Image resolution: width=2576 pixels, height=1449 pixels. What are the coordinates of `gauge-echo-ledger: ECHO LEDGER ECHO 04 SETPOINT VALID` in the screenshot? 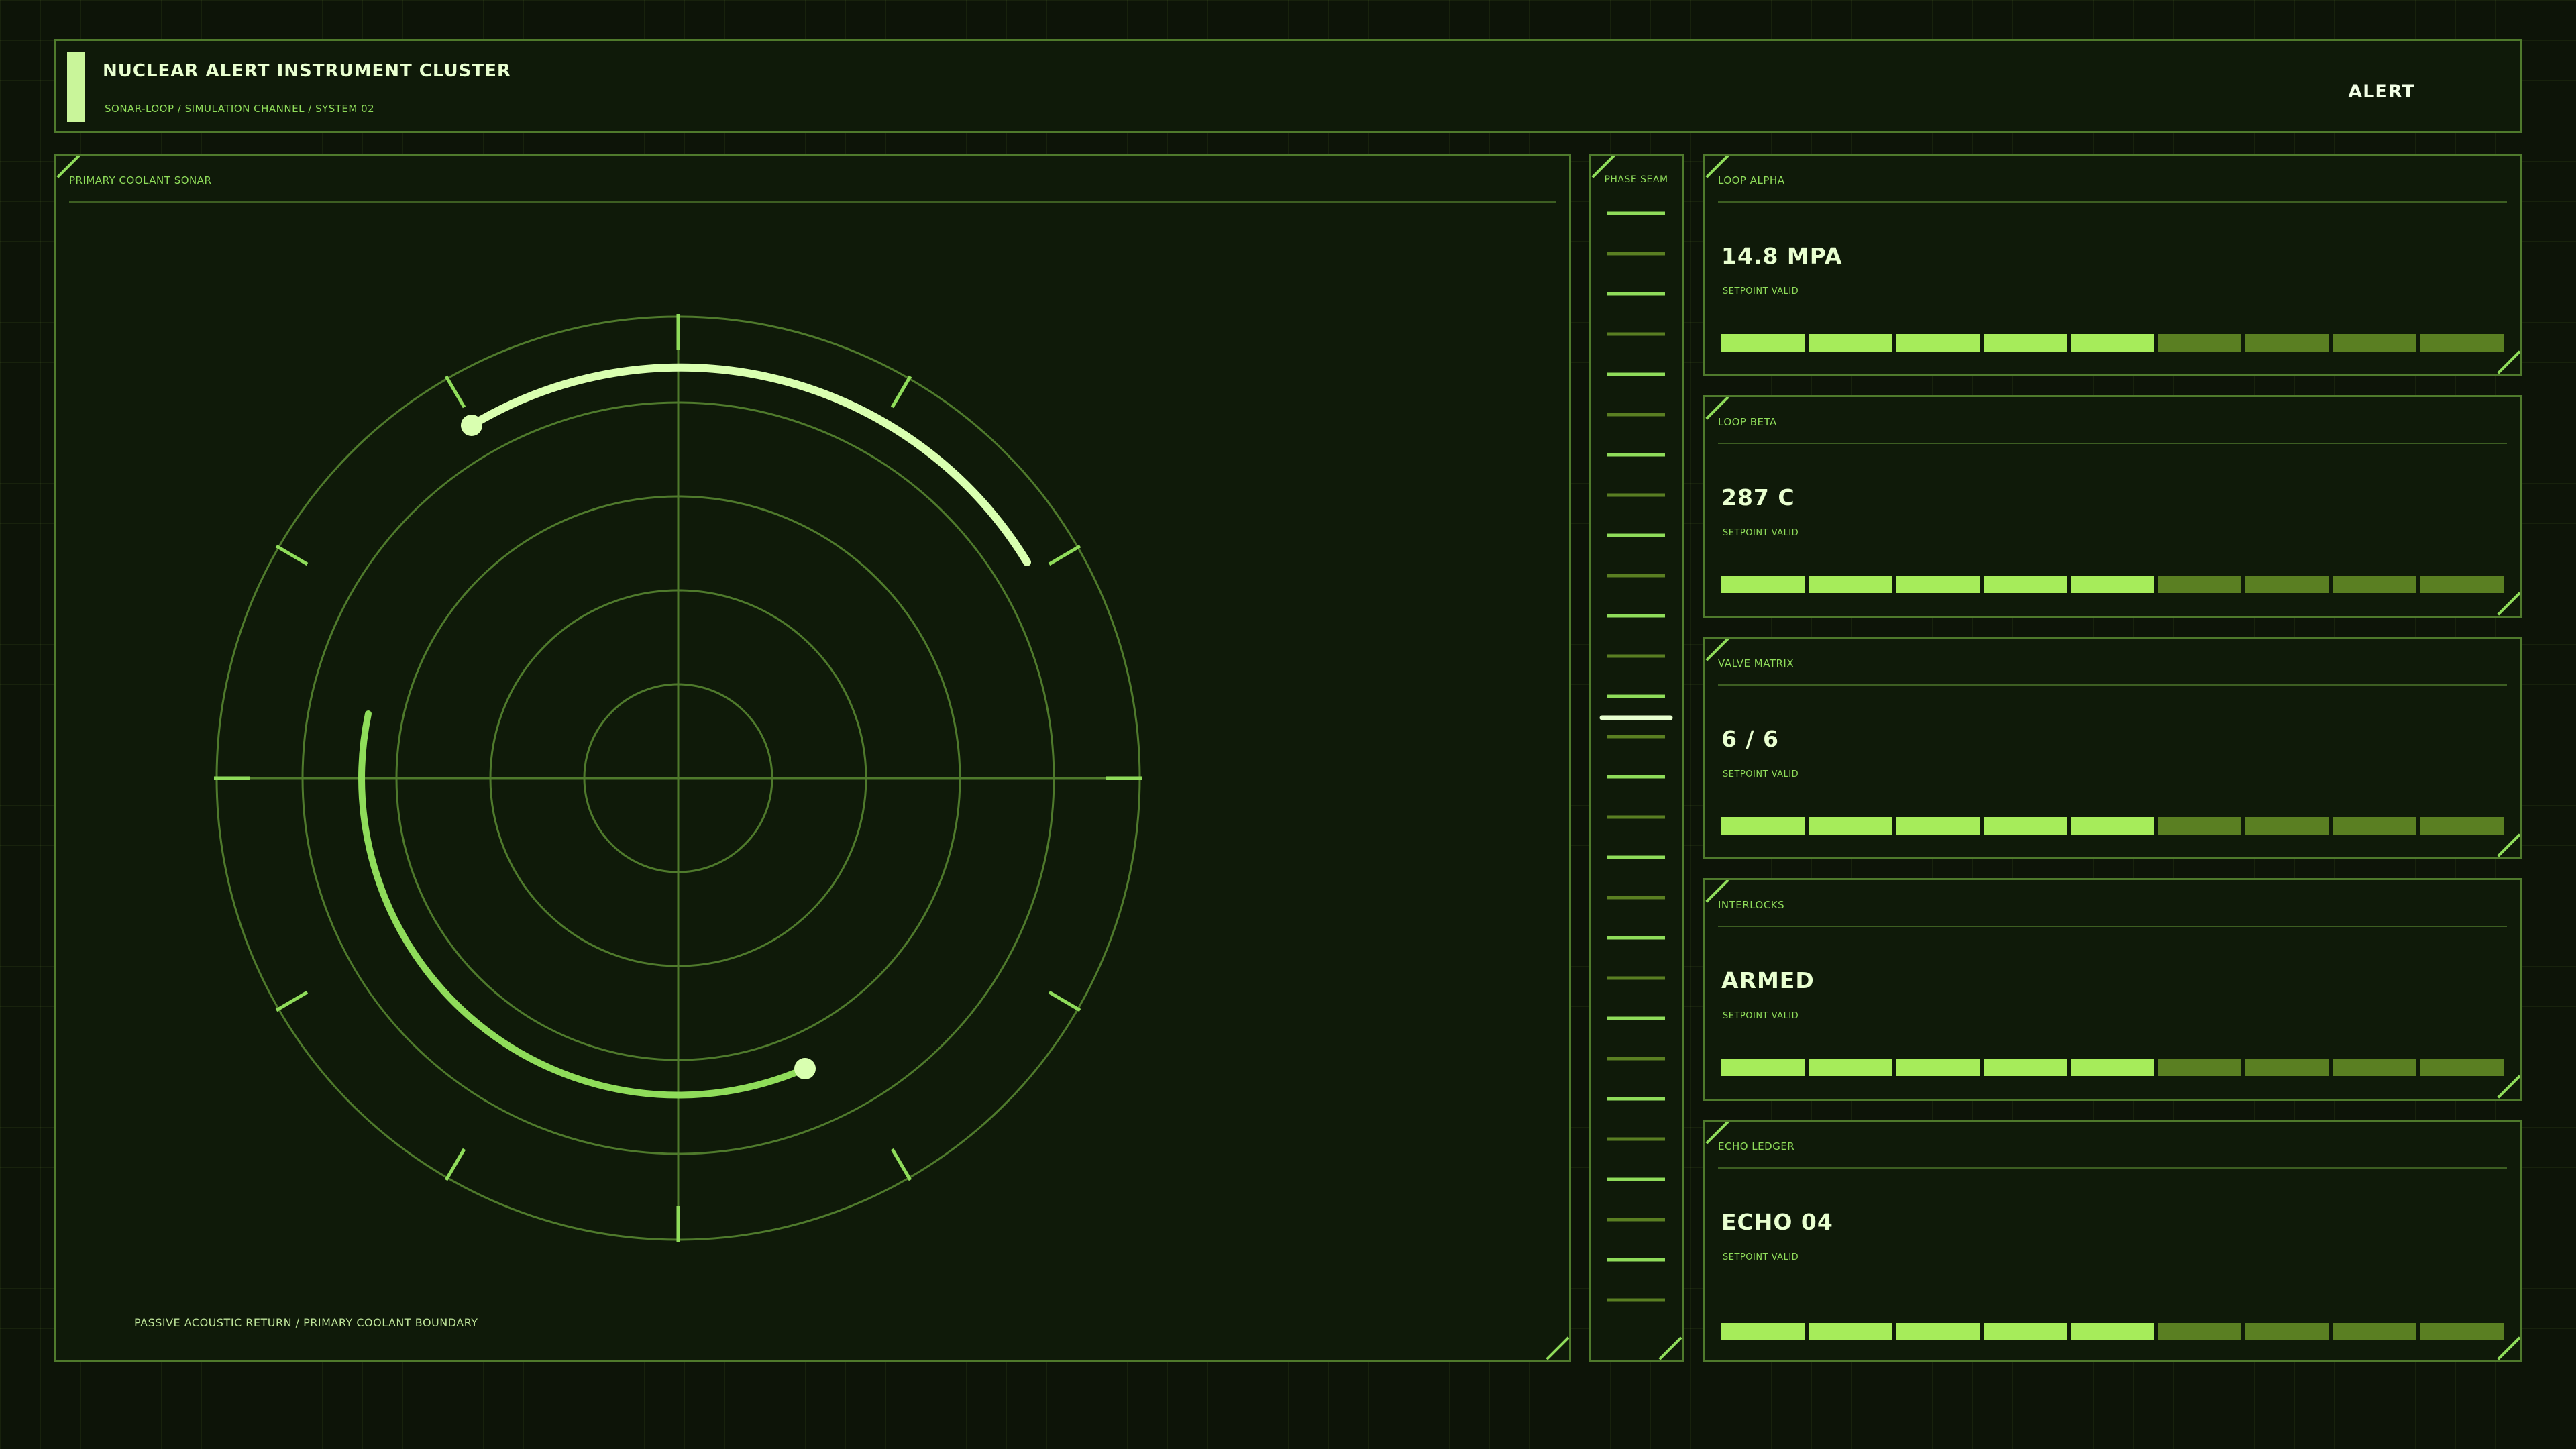 It's located at (2112, 1241).